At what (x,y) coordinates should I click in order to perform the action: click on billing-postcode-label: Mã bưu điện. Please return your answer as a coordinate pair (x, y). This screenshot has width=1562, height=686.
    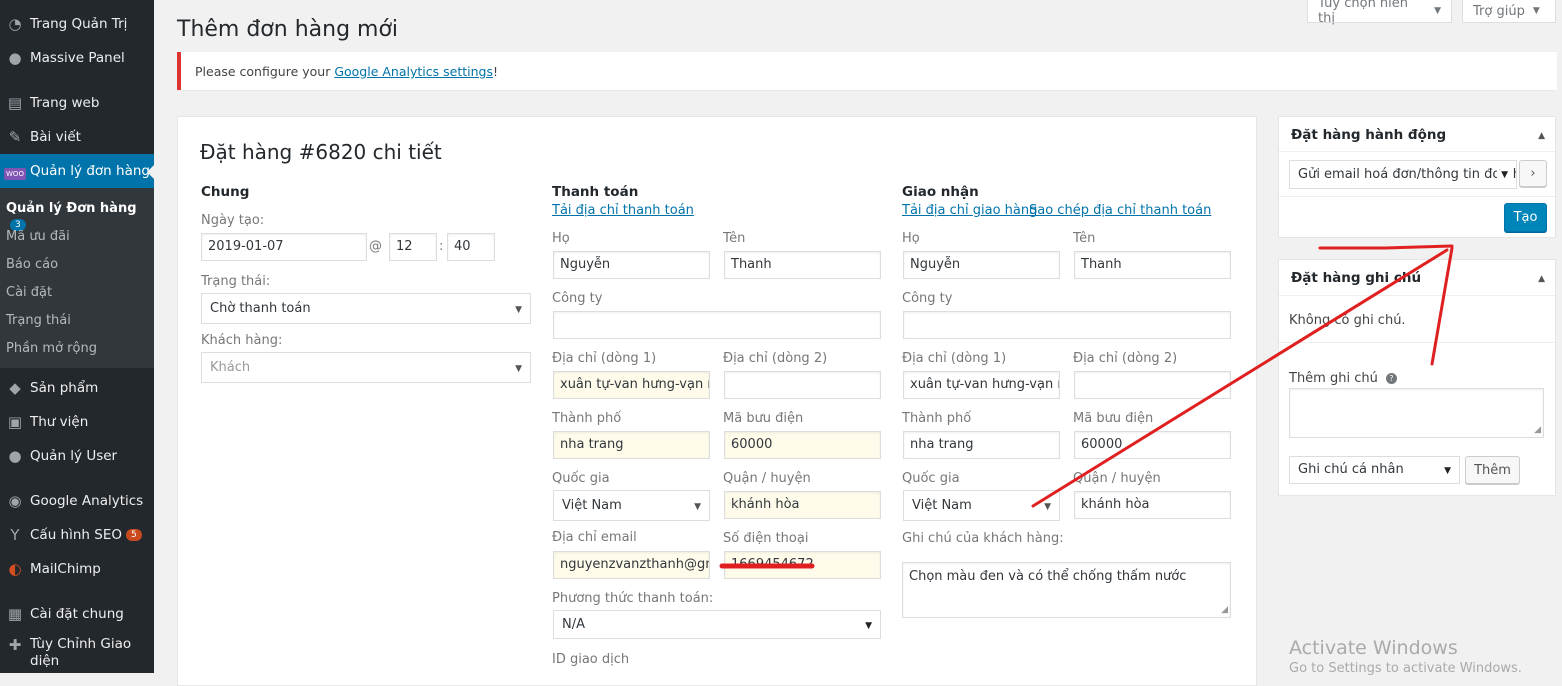
    Looking at the image, I should click on (763, 418).